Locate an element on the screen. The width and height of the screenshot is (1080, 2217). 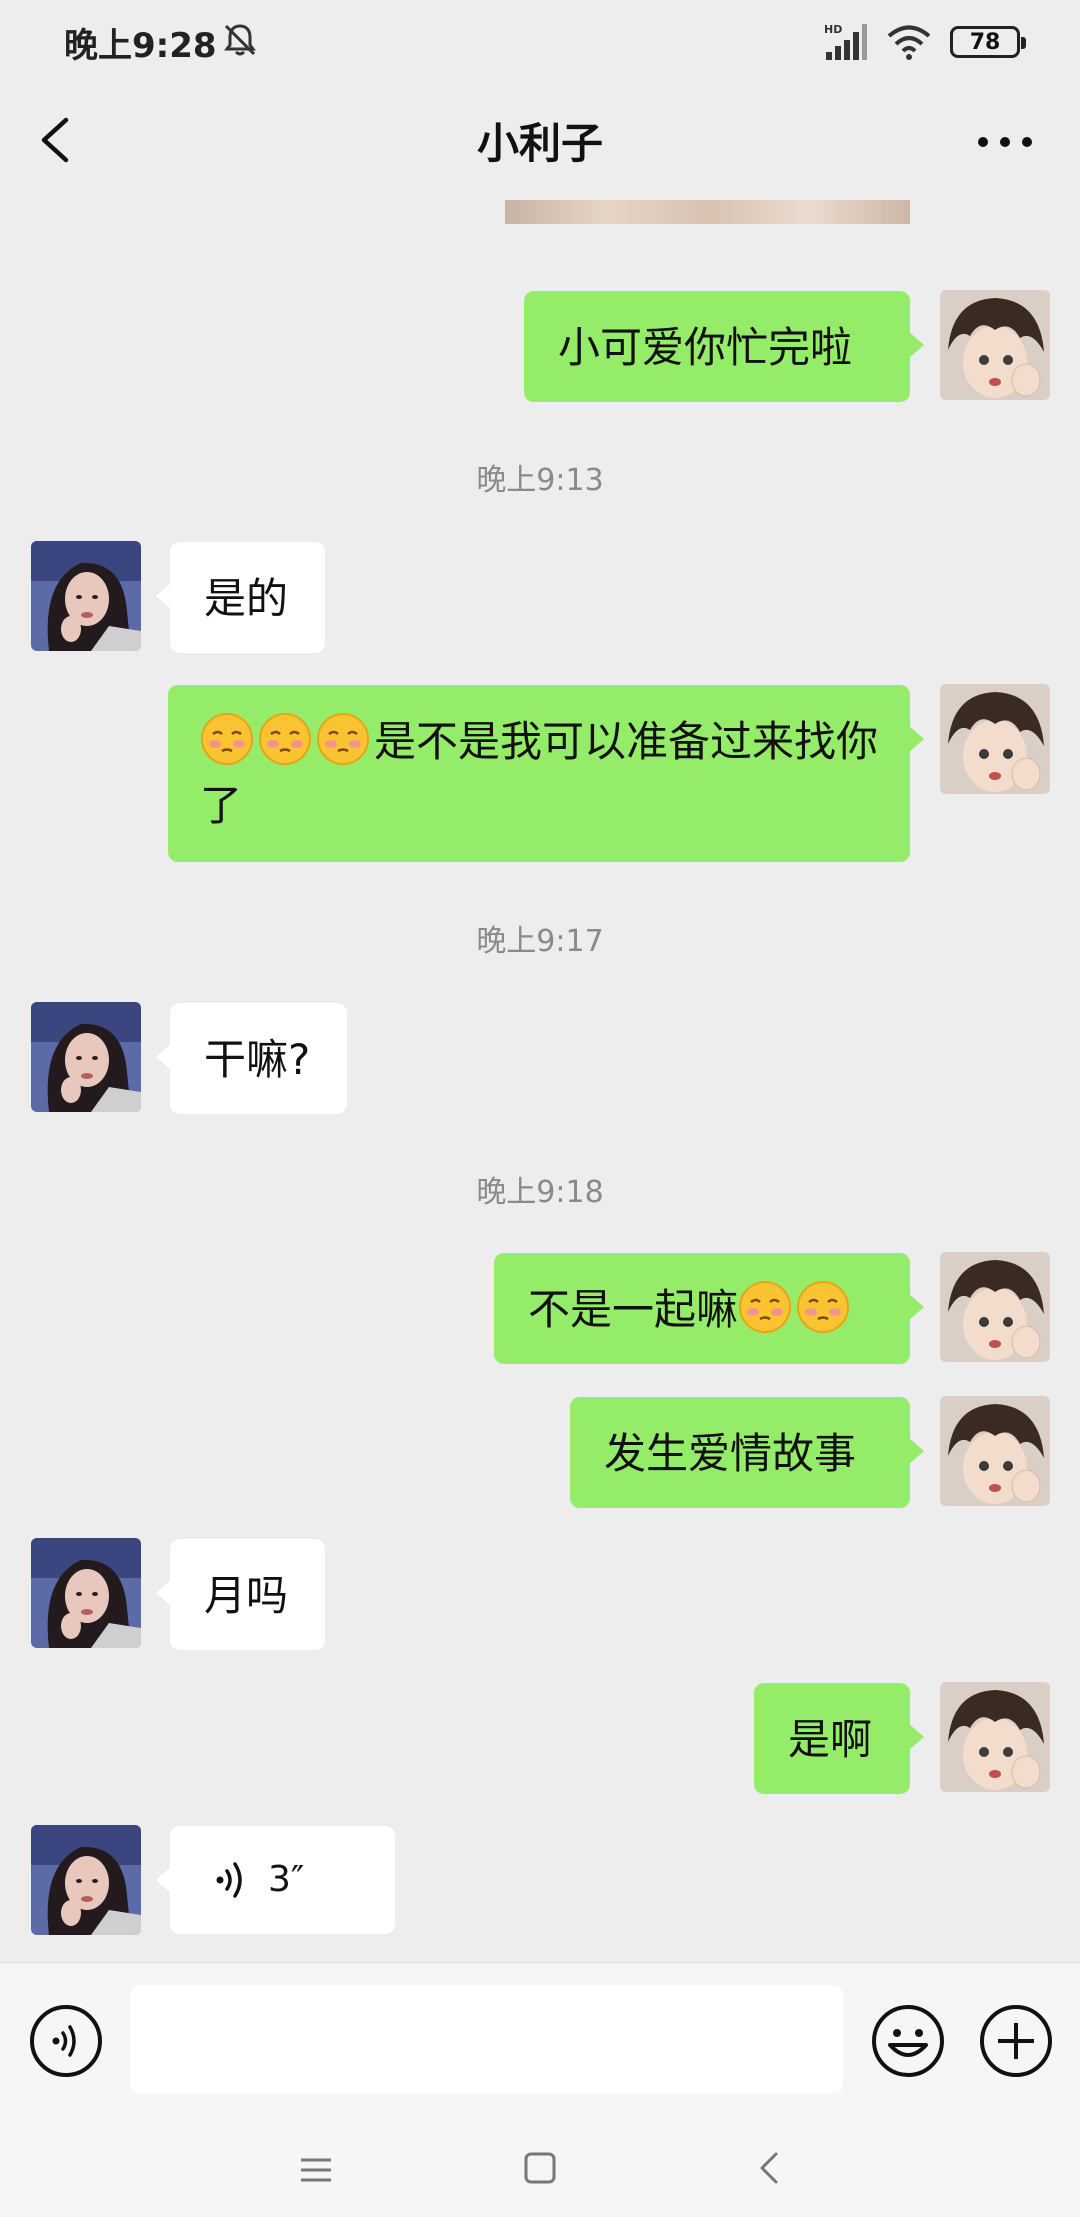
chat-header: 小利子 is located at coordinates (540, 142).